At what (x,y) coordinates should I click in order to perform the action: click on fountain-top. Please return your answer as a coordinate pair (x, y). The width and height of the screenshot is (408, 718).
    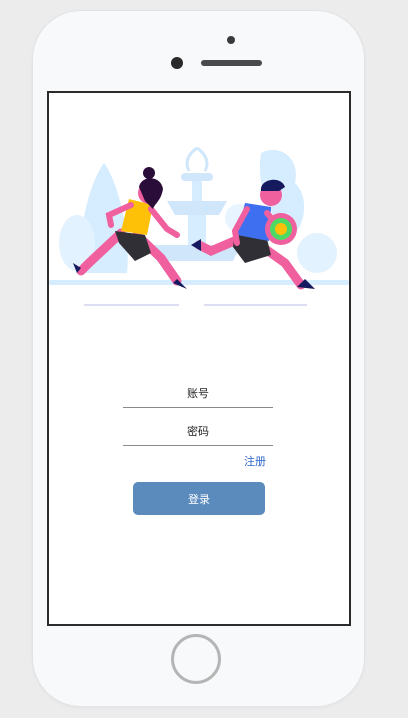
    Looking at the image, I should click on (197, 177).